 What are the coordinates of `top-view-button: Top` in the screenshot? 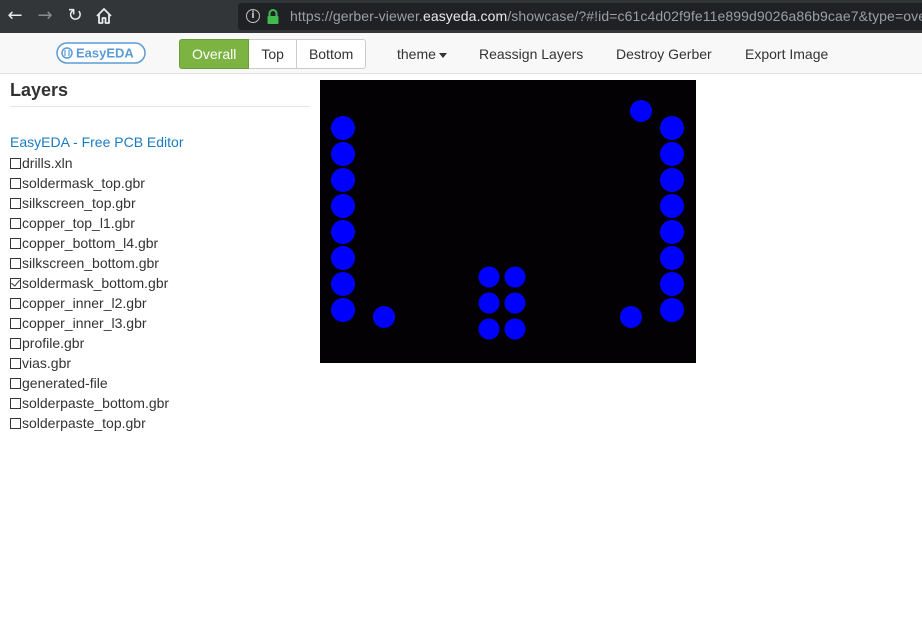 It's located at (273, 54).